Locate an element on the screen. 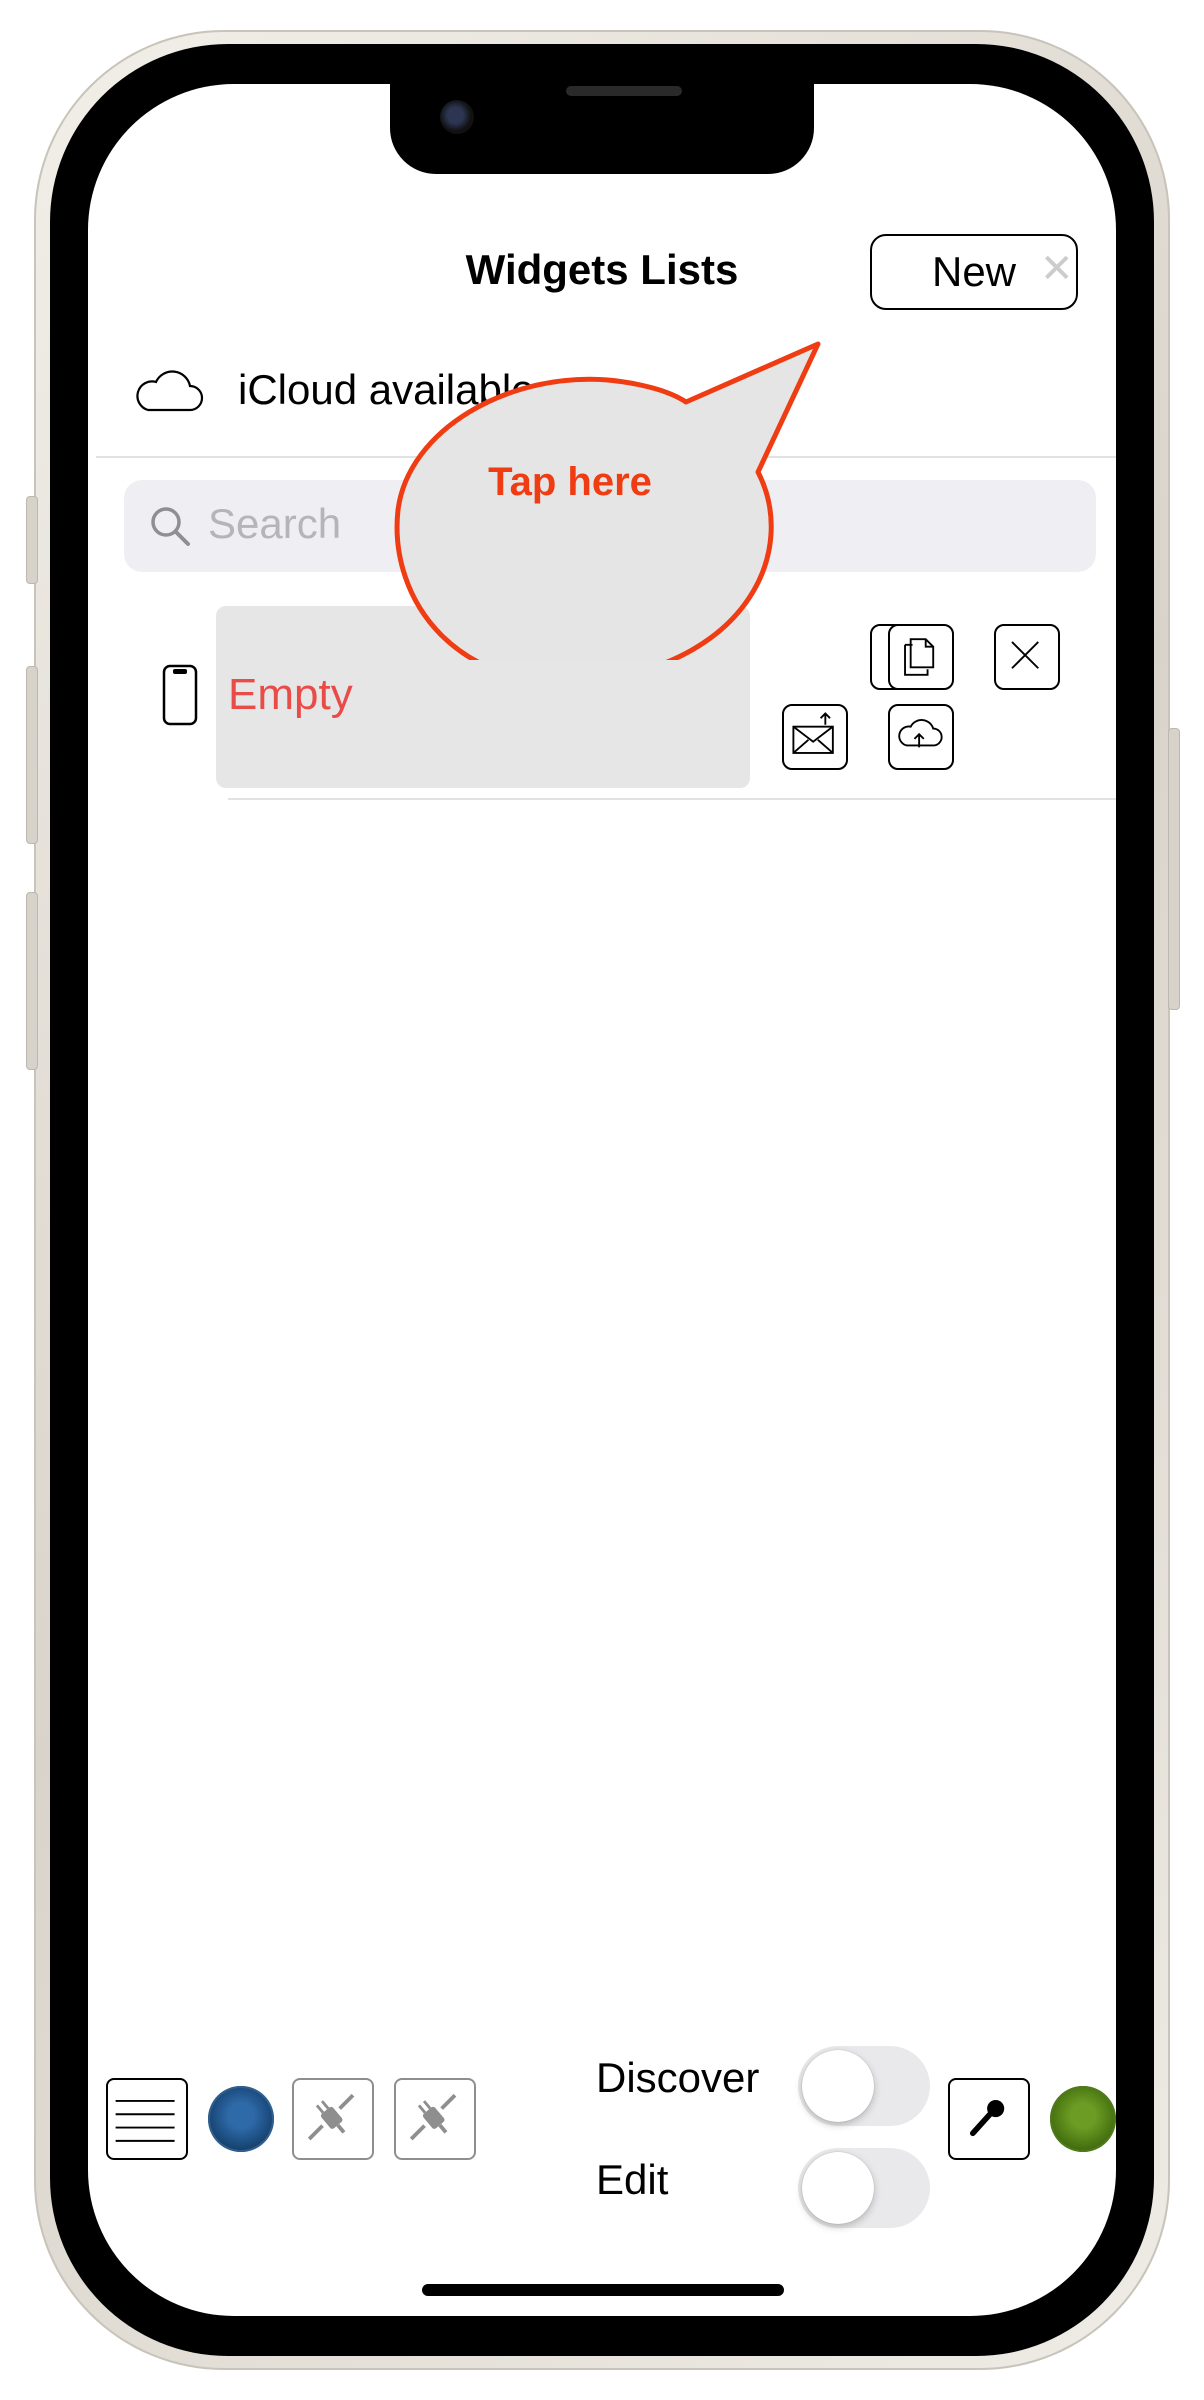 The height and width of the screenshot is (2400, 1204). menu-button is located at coordinates (147, 2119).